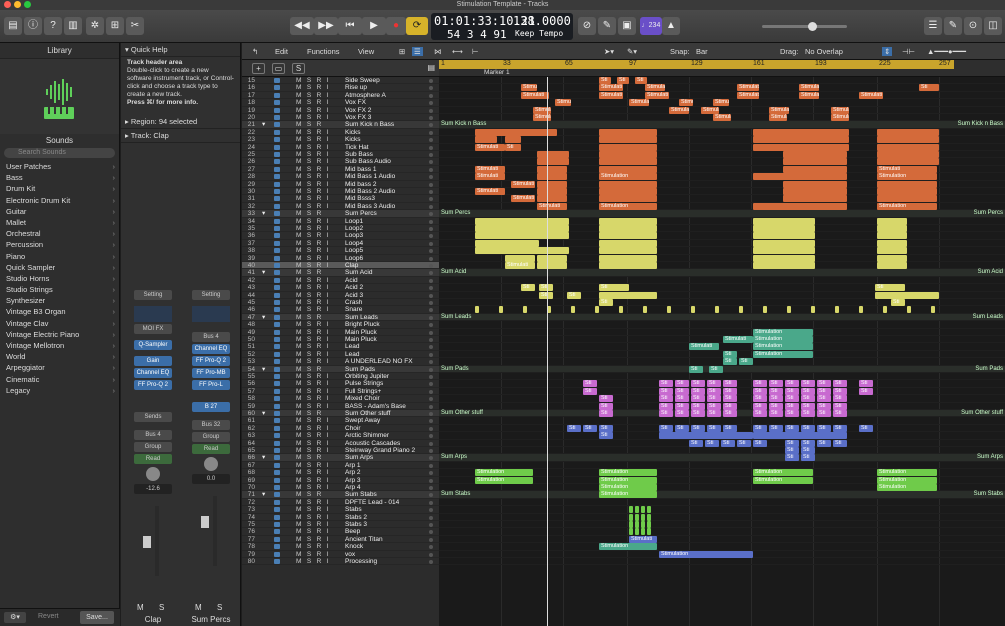 The width and height of the screenshot is (1005, 626). What do you see at coordinates (547, 351) in the screenshot?
I see `playhead` at bounding box center [547, 351].